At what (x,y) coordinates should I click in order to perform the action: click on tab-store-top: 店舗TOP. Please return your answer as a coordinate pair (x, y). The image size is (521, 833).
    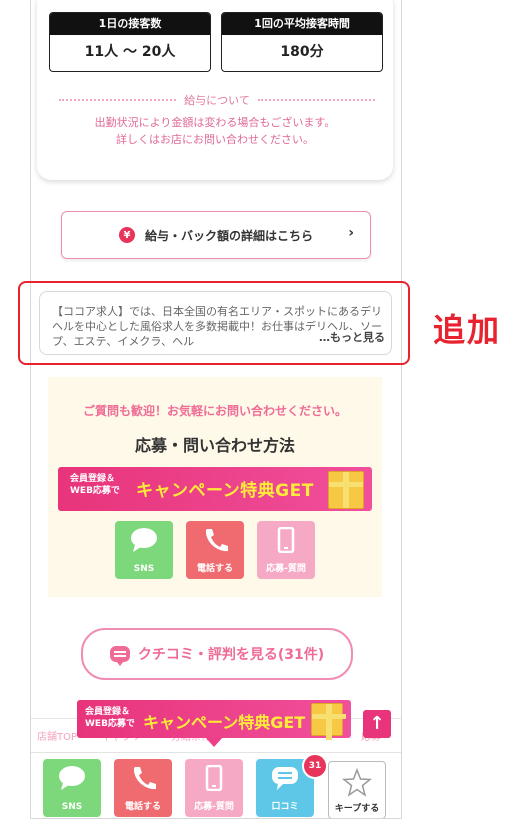
    Looking at the image, I should click on (57, 735).